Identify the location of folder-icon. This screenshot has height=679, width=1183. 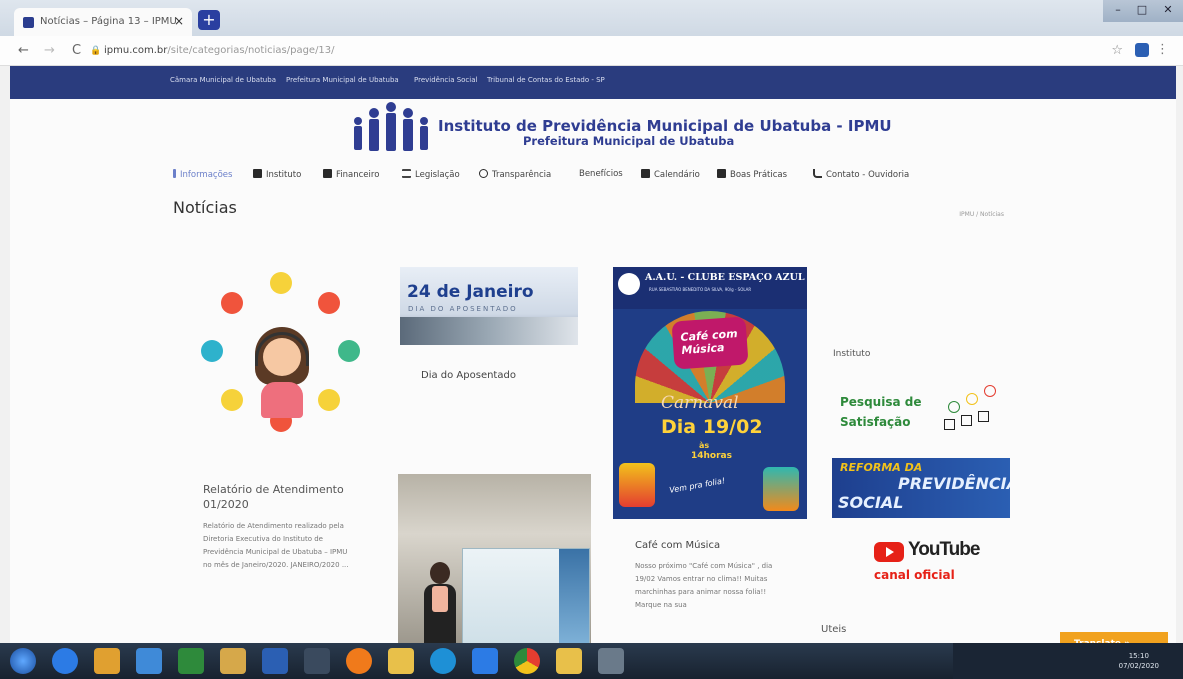
(569, 661).